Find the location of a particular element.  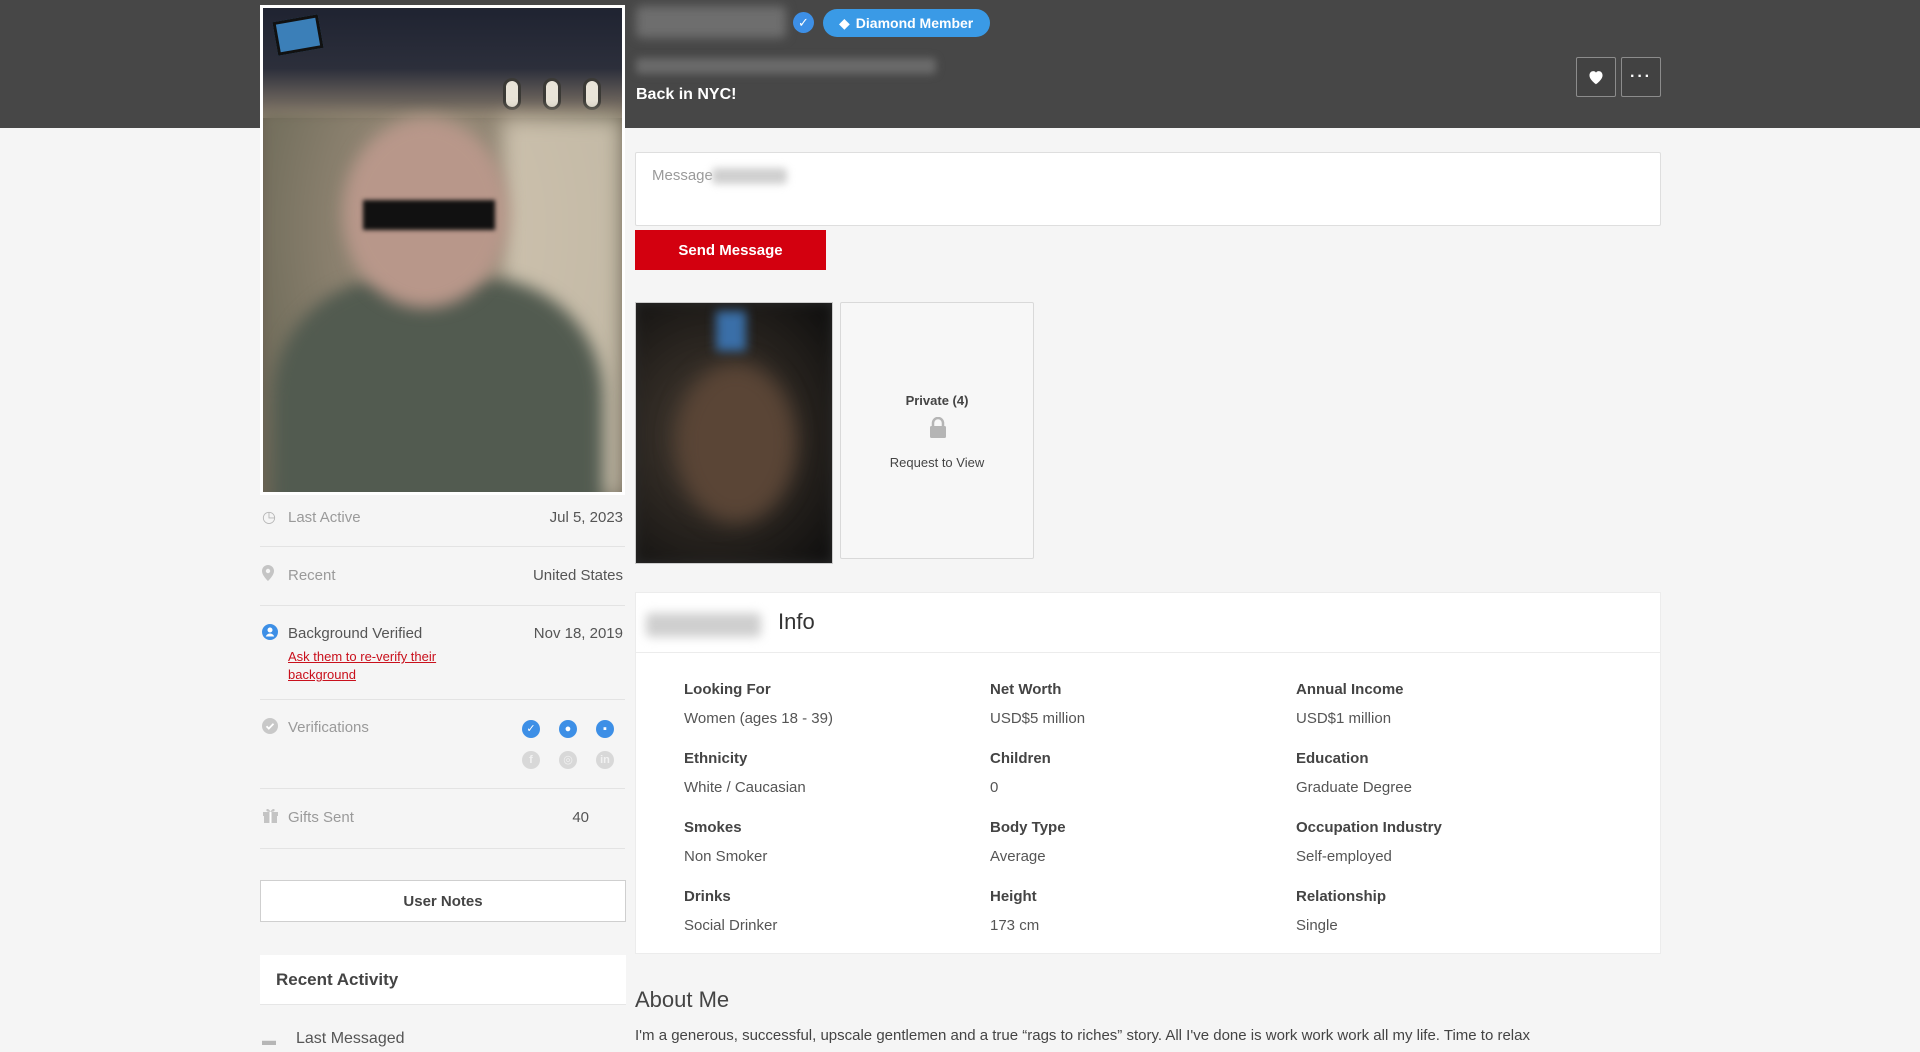

request-to-view-link: Request to View is located at coordinates (937, 462).